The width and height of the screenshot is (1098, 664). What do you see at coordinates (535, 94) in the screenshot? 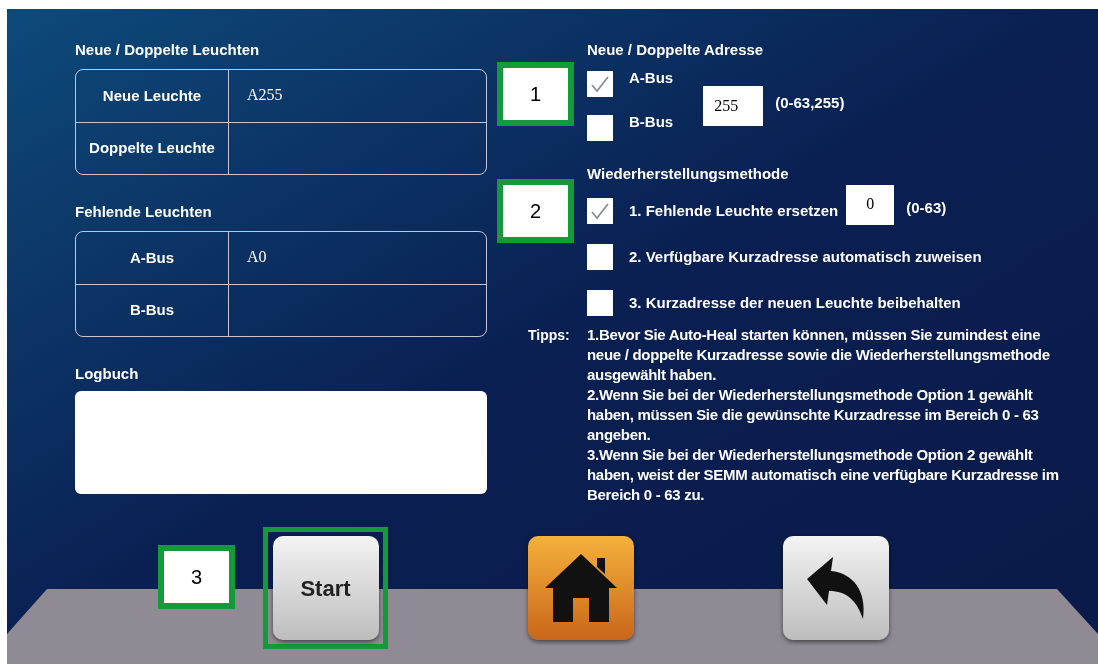
I see `callout-label: 1` at bounding box center [535, 94].